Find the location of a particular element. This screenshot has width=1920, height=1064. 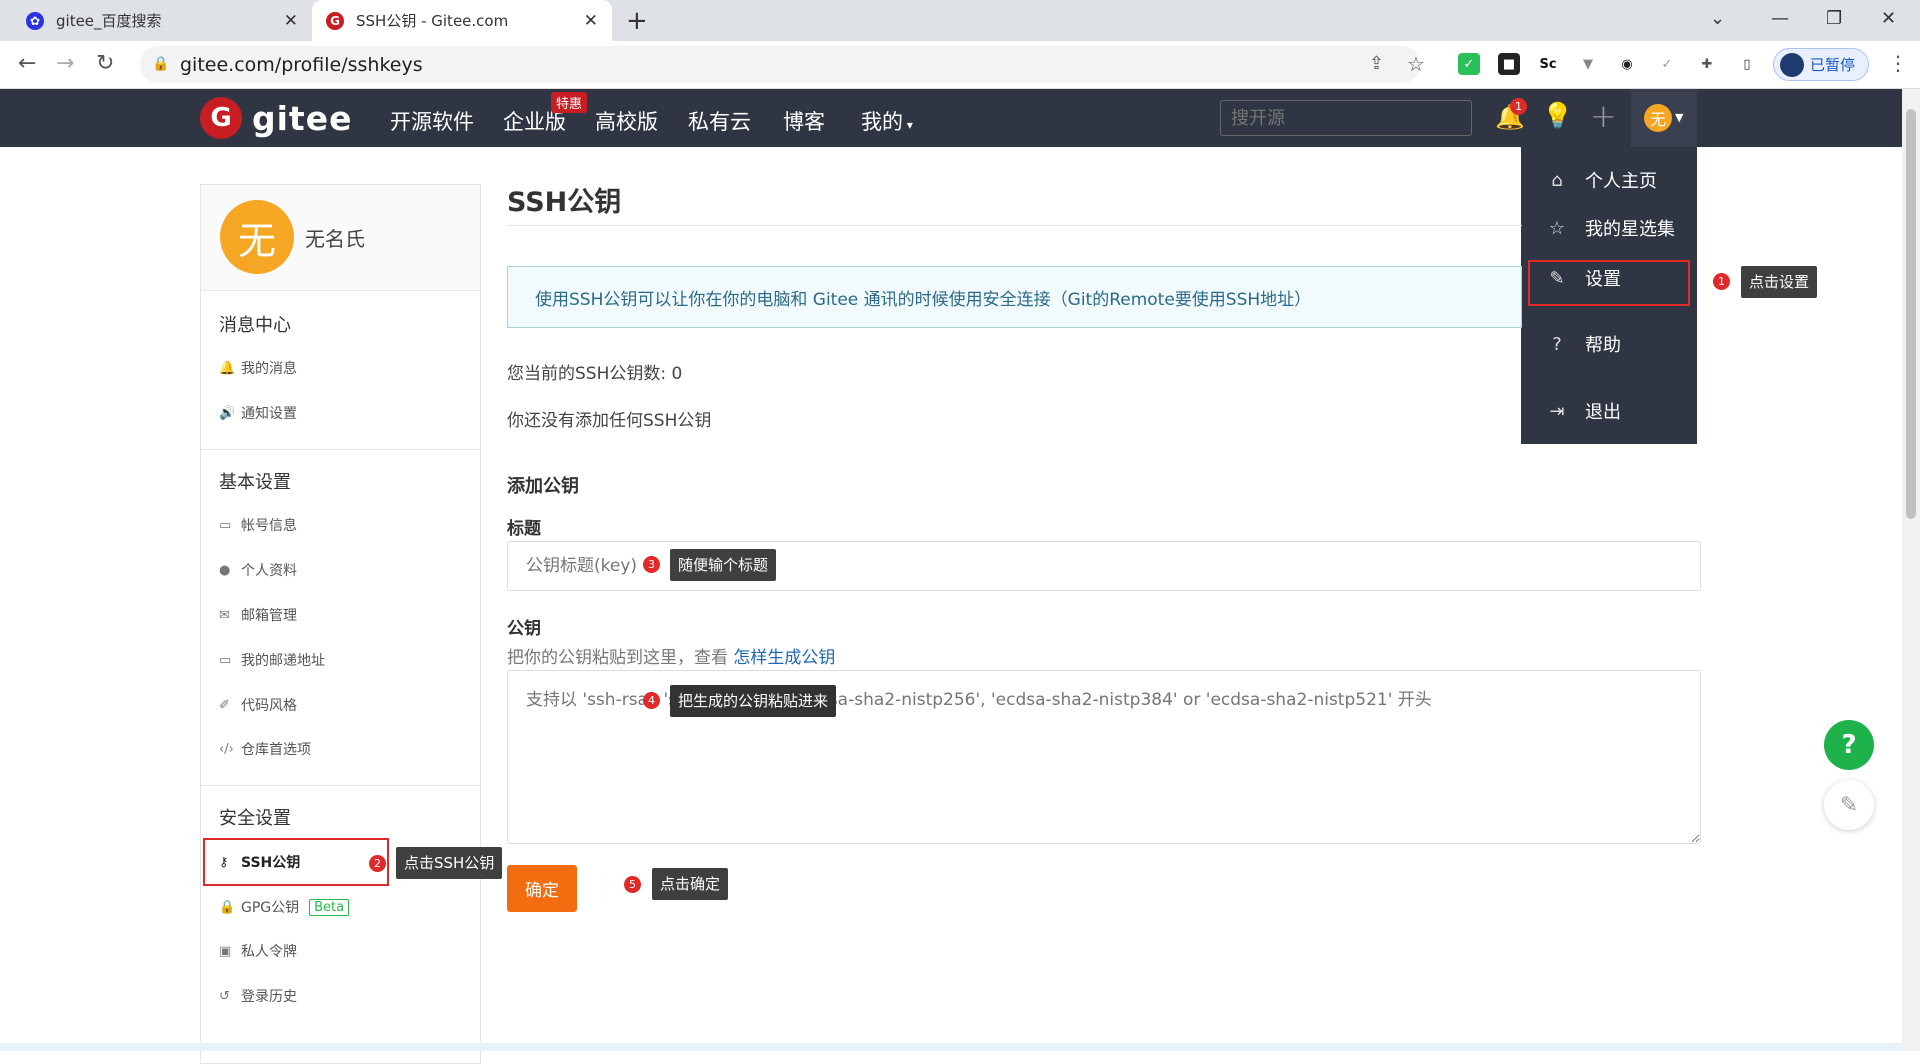

sidebar-item-label: 仓库首选项 is located at coordinates (276, 750).